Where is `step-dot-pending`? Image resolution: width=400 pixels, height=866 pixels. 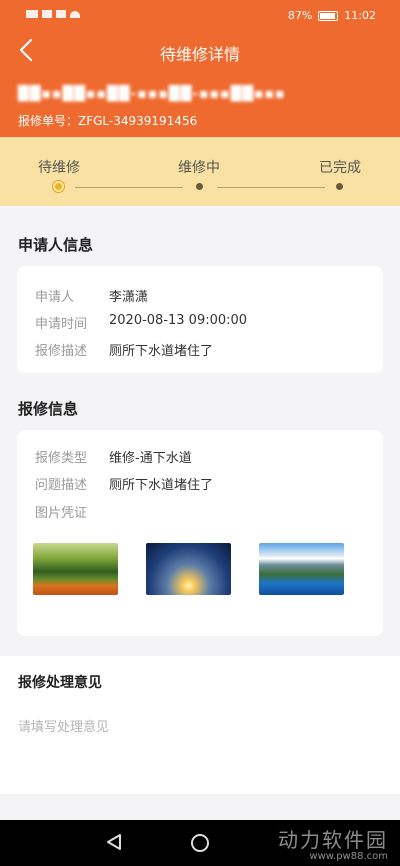
step-dot-pending is located at coordinates (58, 186).